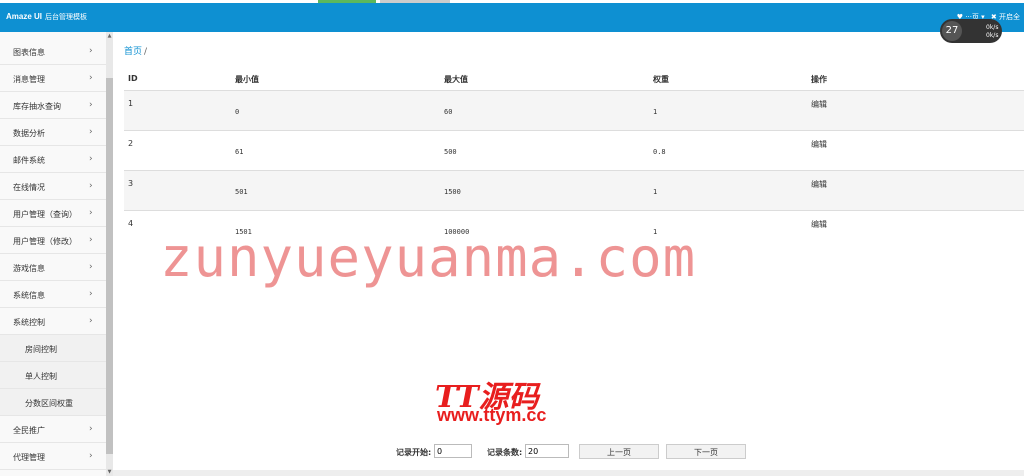  What do you see at coordinates (29, 133) in the screenshot?
I see `sidebar-item-label: 数据分析` at bounding box center [29, 133].